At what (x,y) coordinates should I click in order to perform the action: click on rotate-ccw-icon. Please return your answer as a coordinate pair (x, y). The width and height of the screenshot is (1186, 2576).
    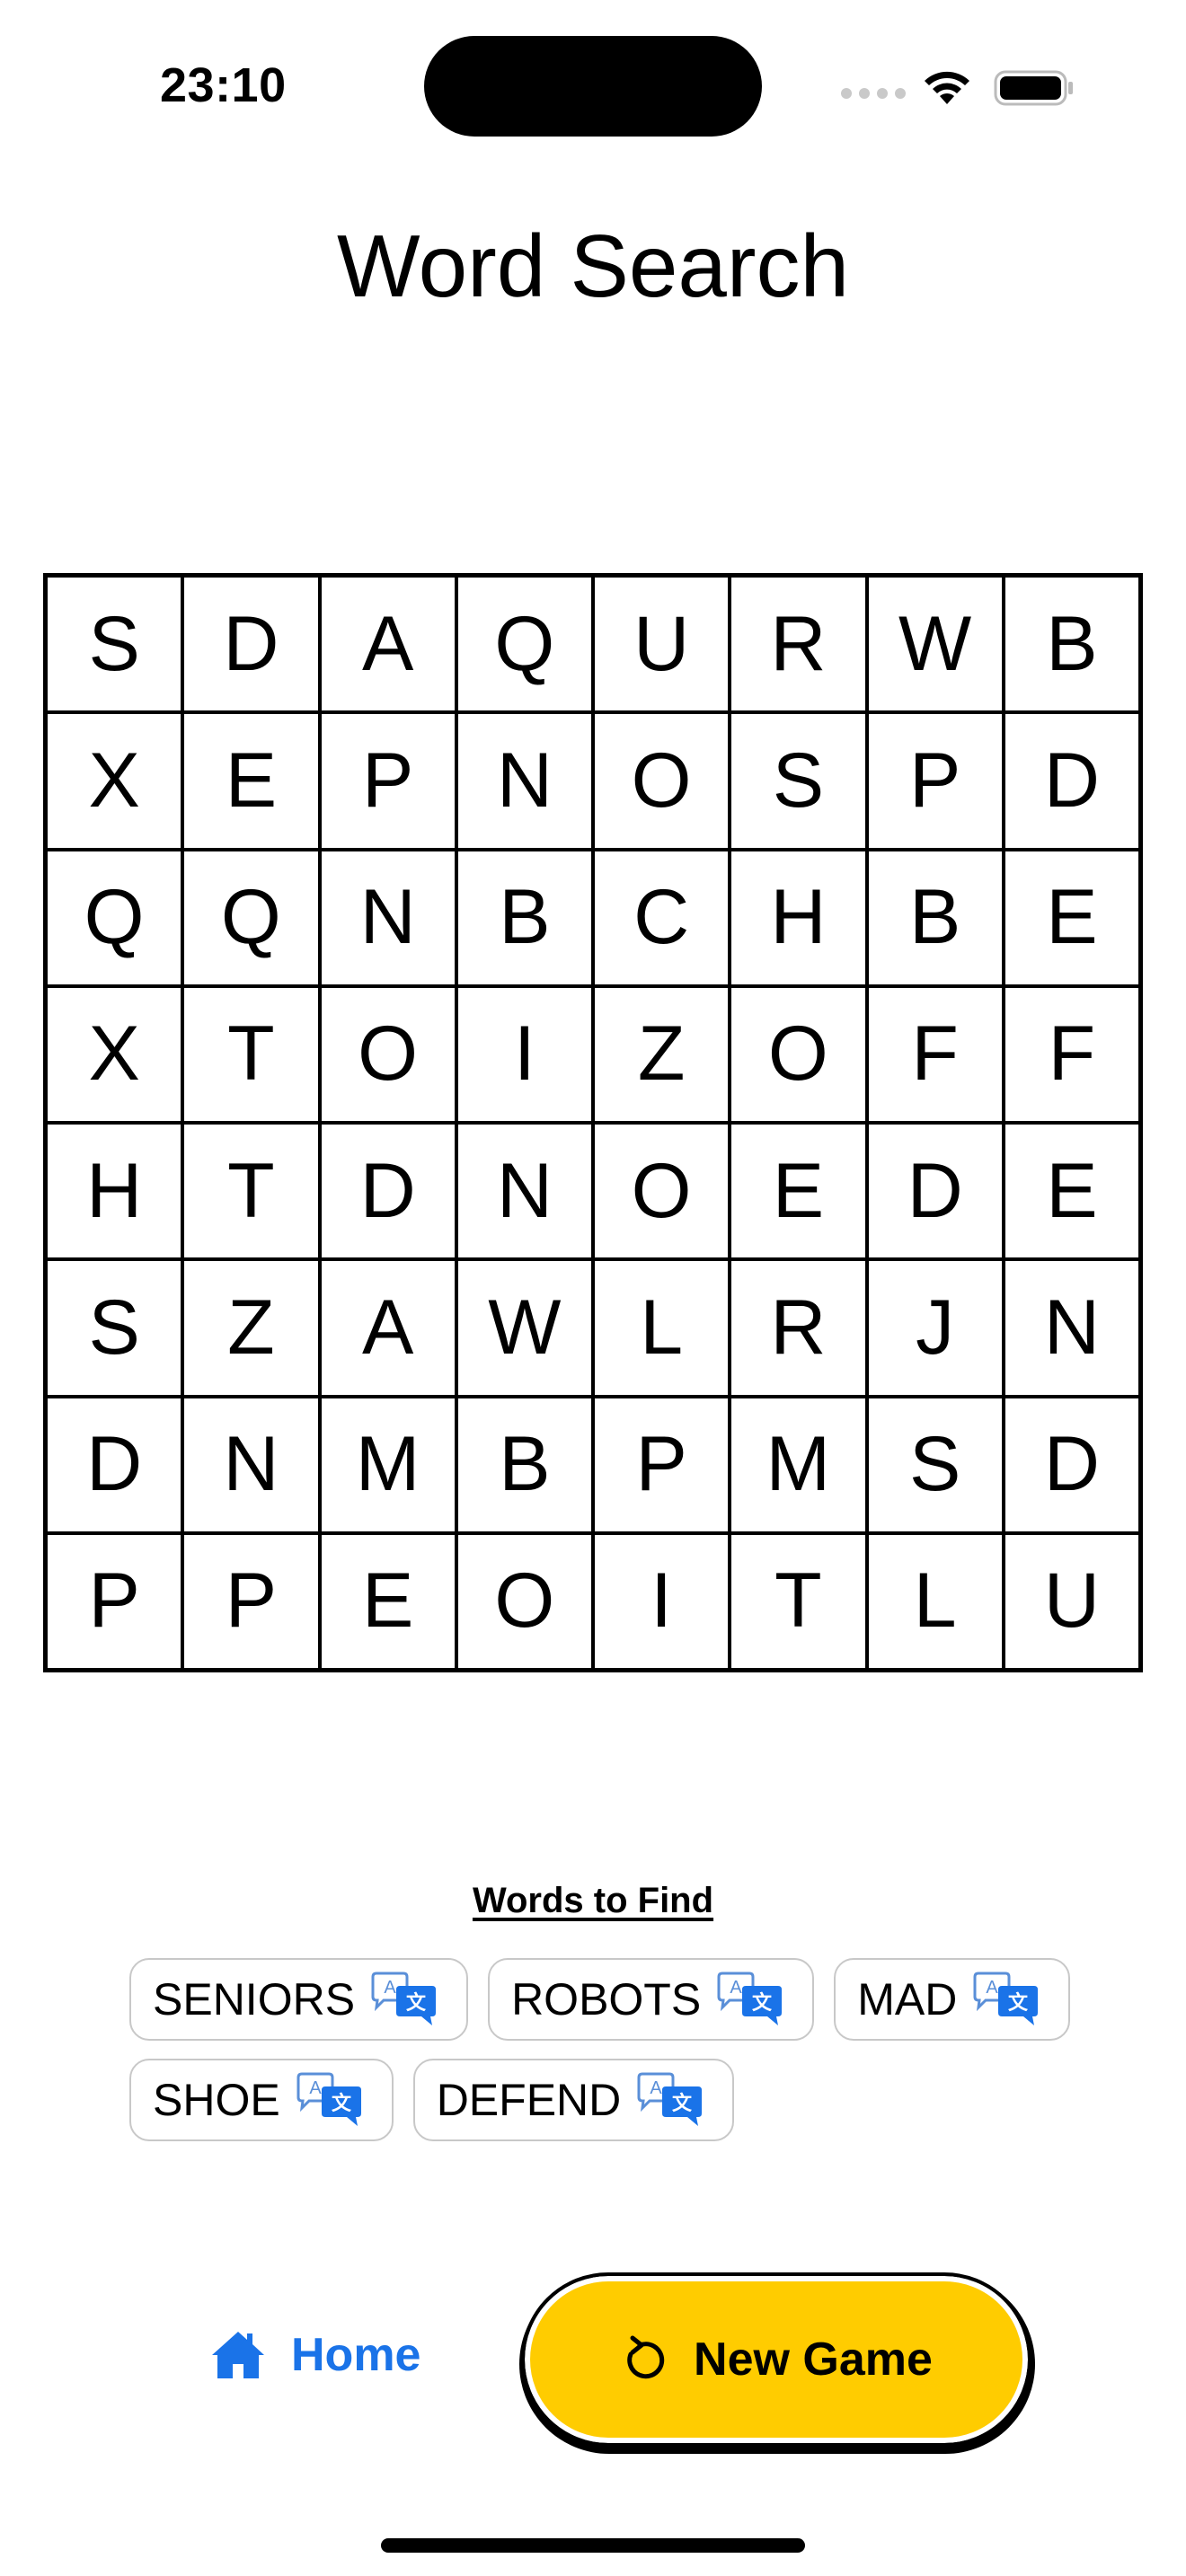
    Looking at the image, I should click on (646, 2357).